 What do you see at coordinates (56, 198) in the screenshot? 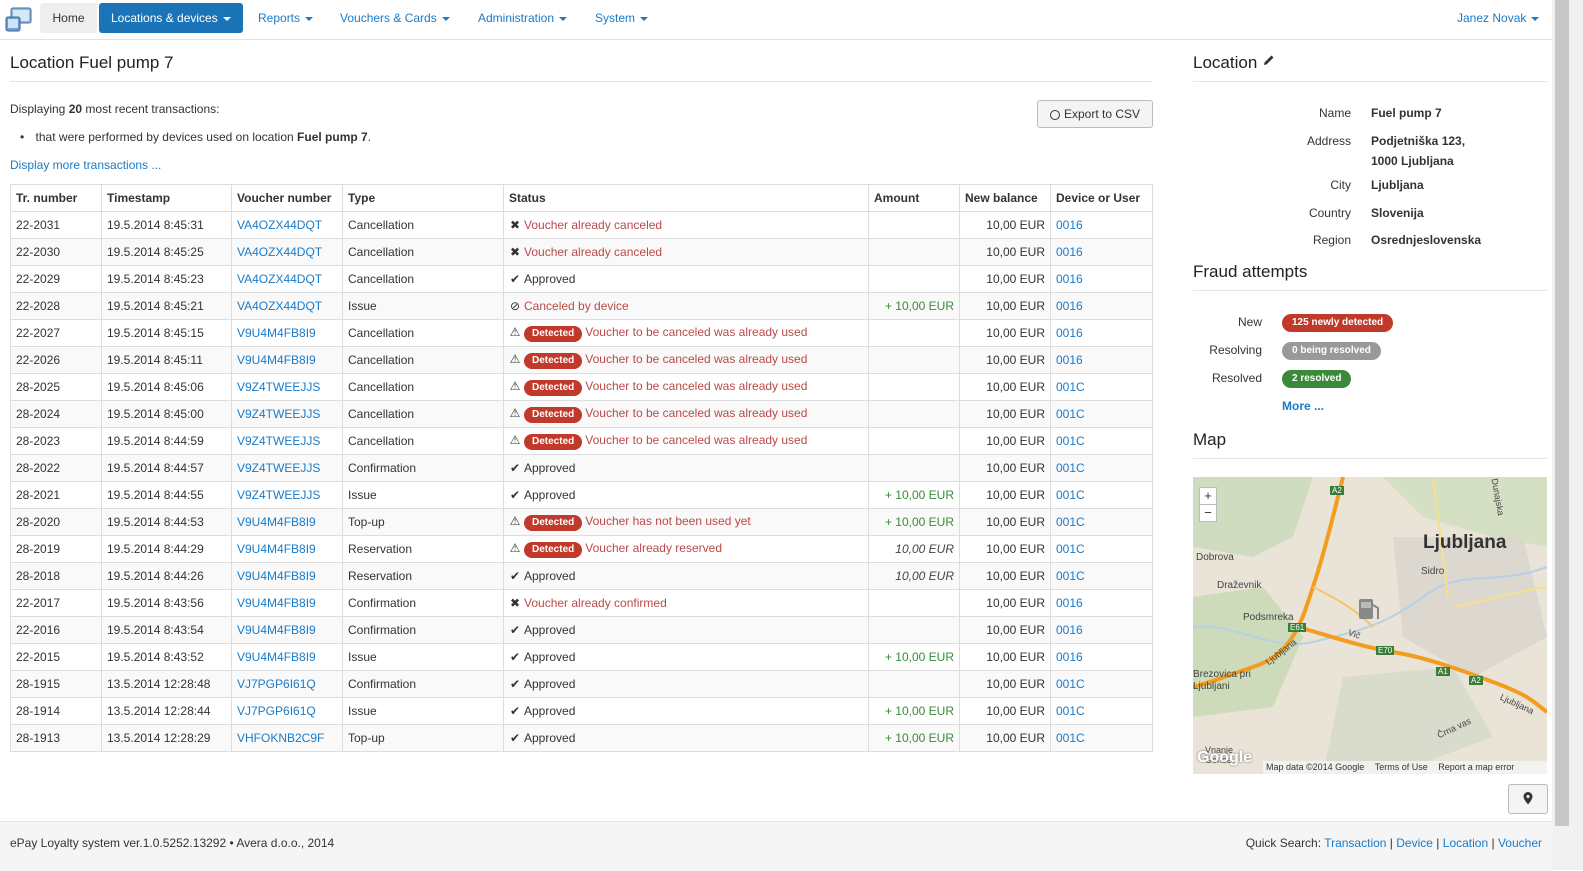
I see `col-tr-number: Tr. number` at bounding box center [56, 198].